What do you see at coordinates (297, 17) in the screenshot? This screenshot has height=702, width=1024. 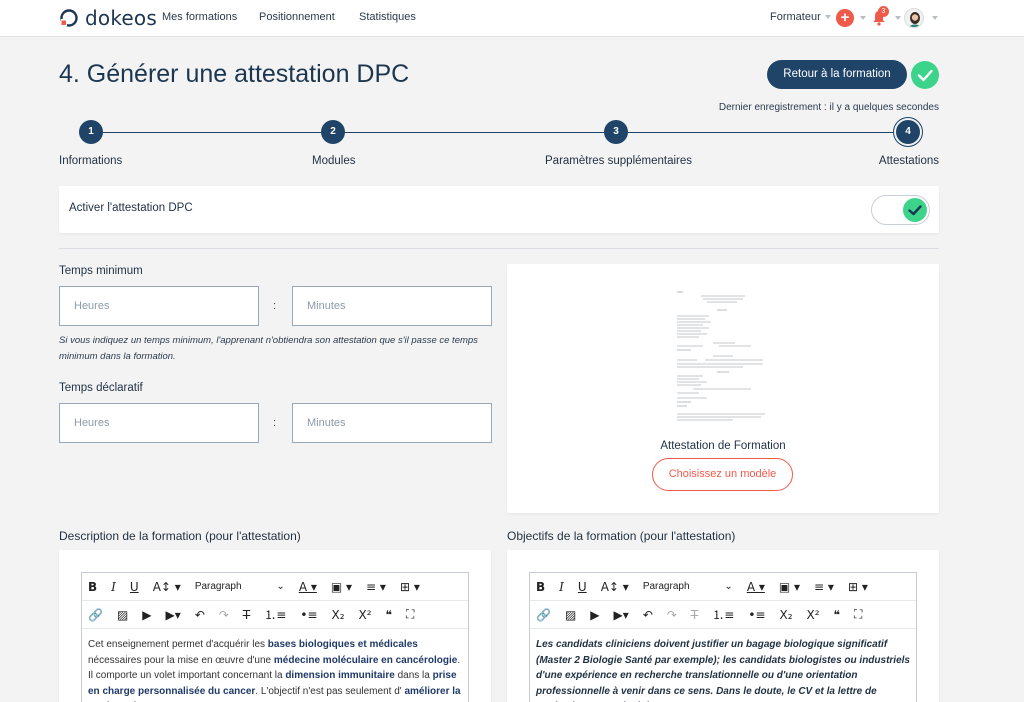 I see `nav-positionnement: Positionnement` at bounding box center [297, 17].